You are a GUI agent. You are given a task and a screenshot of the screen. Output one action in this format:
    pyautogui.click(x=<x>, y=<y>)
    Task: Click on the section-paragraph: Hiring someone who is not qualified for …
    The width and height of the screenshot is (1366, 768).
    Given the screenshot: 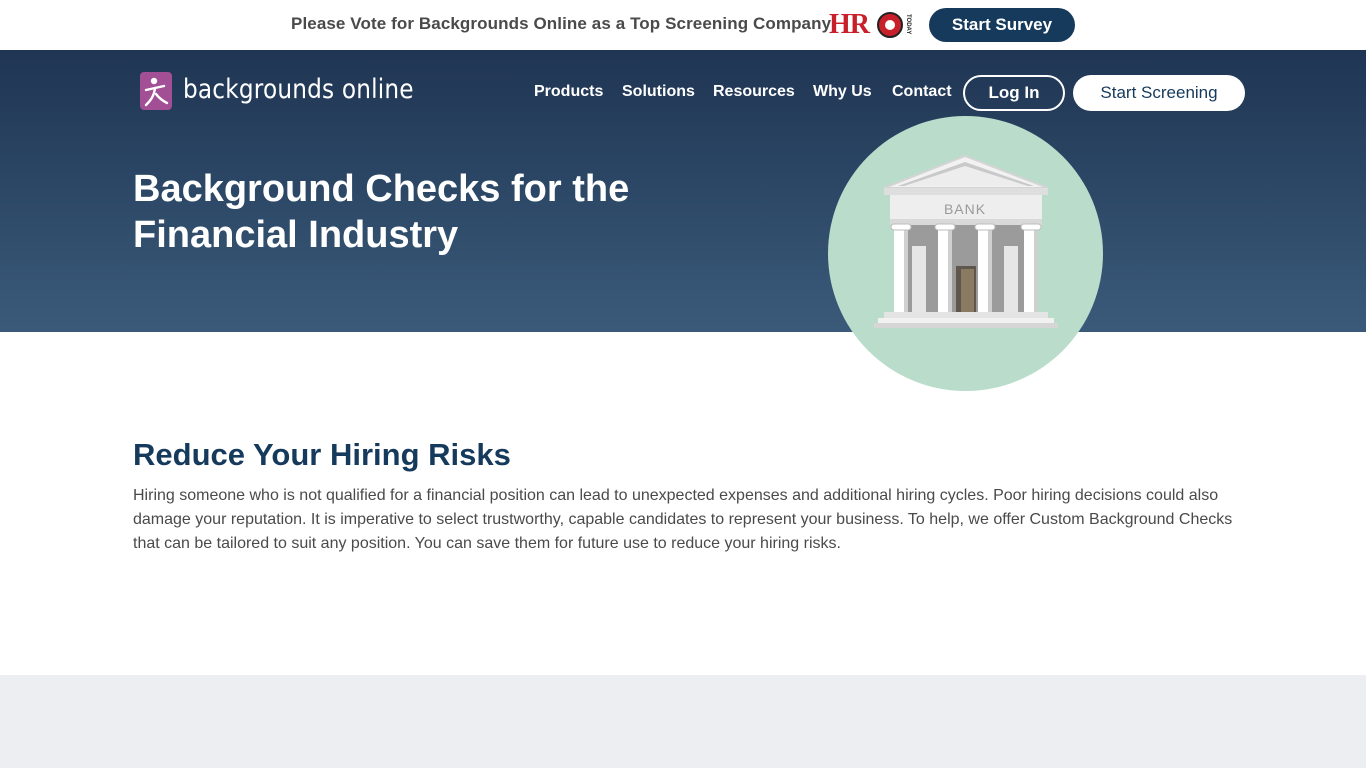 What is the action you would take?
    pyautogui.click(x=683, y=519)
    